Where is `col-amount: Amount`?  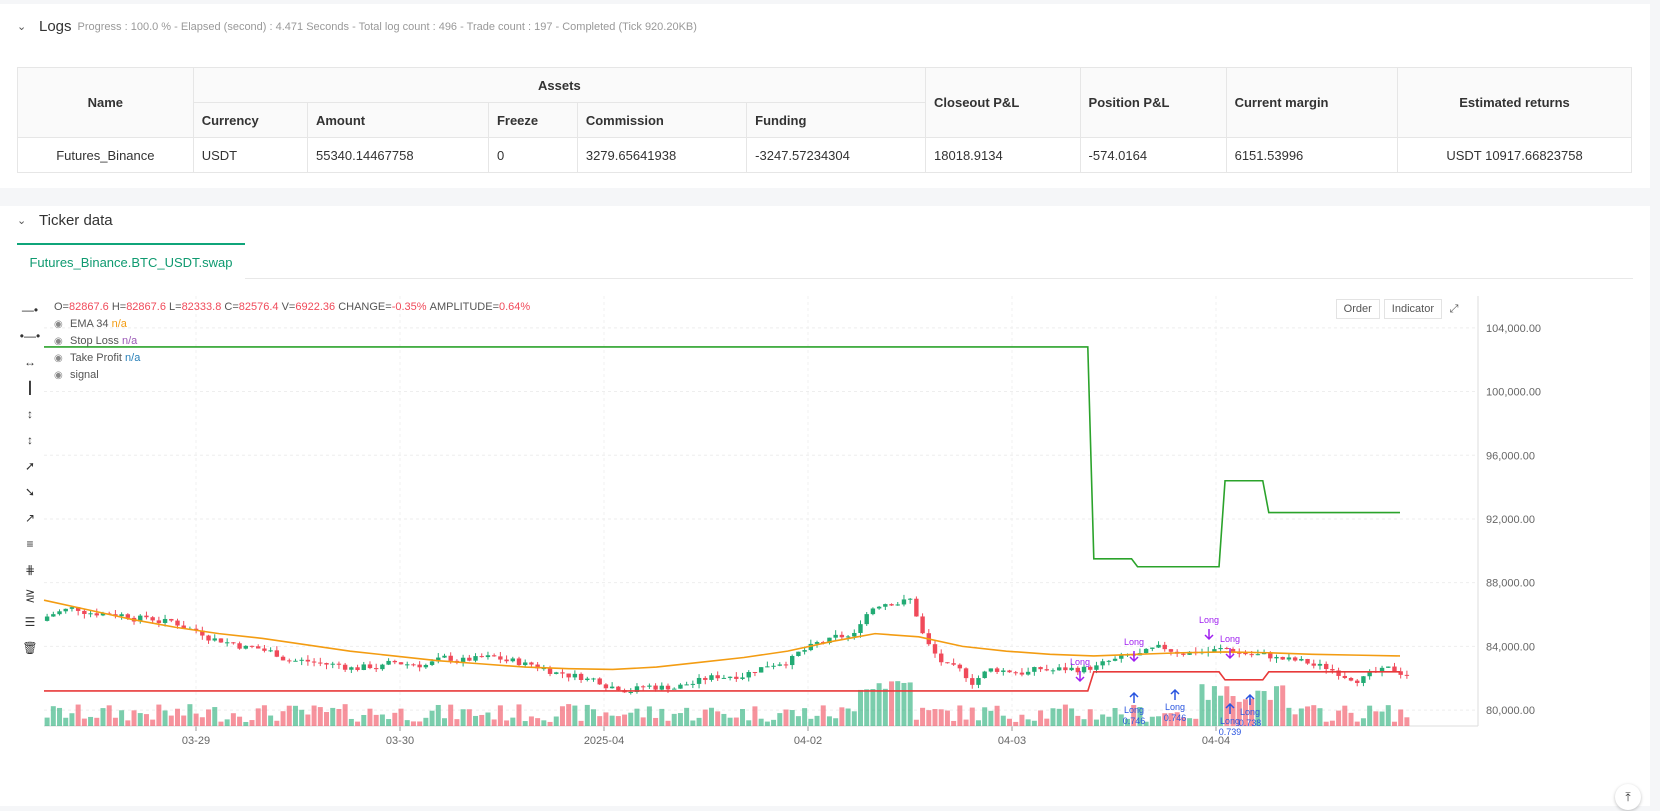 col-amount: Amount is located at coordinates (397, 120).